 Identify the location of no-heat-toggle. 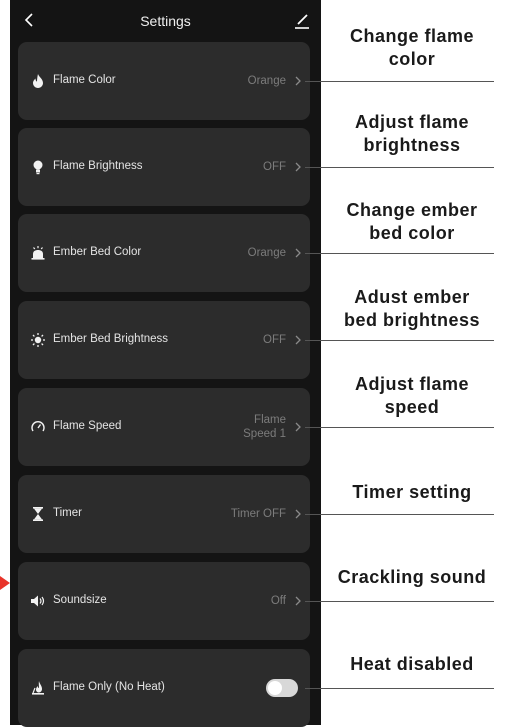
(282, 688).